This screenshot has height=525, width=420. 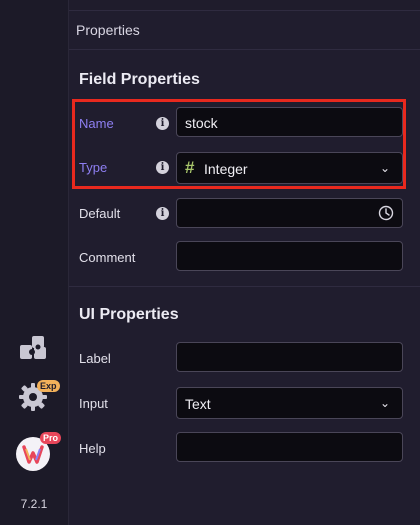 I want to click on clock-icon, so click(x=386, y=213).